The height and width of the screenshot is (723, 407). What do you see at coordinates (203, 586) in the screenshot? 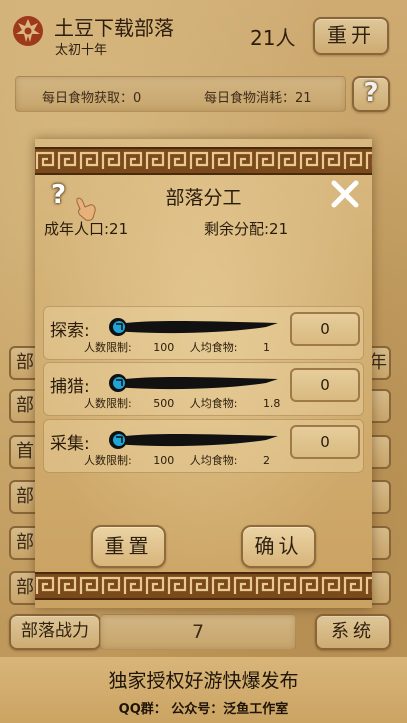
I see `meander-border-bottom` at bounding box center [203, 586].